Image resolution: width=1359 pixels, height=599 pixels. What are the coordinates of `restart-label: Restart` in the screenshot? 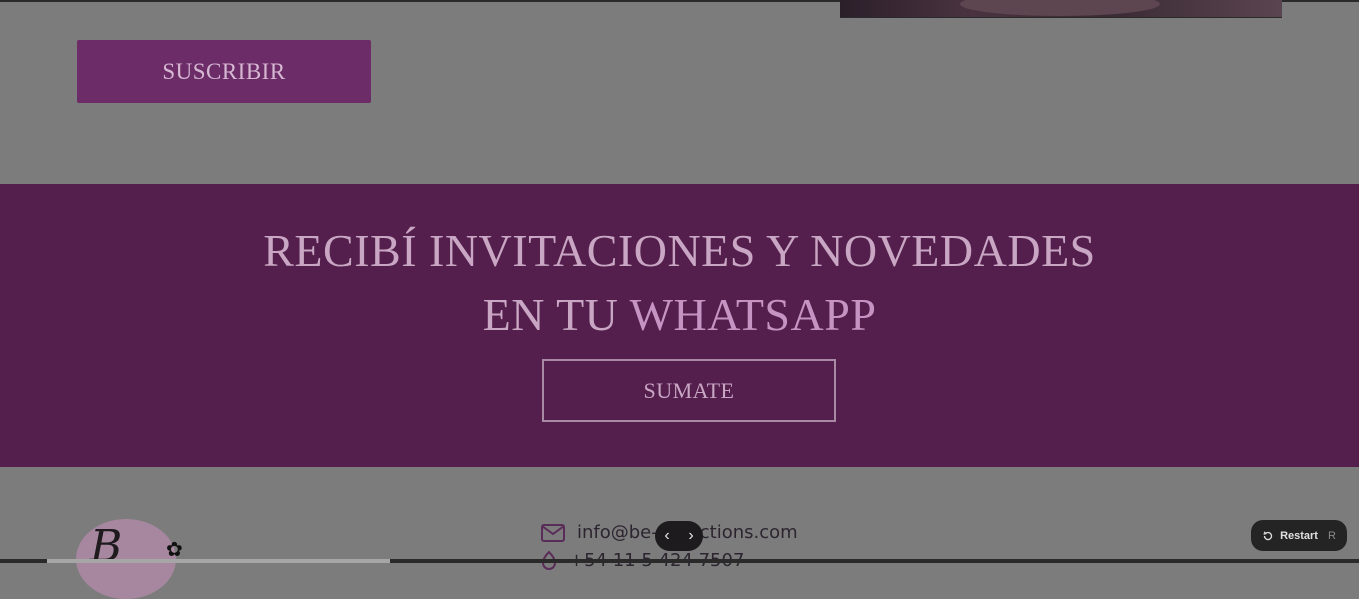 It's located at (1299, 535).